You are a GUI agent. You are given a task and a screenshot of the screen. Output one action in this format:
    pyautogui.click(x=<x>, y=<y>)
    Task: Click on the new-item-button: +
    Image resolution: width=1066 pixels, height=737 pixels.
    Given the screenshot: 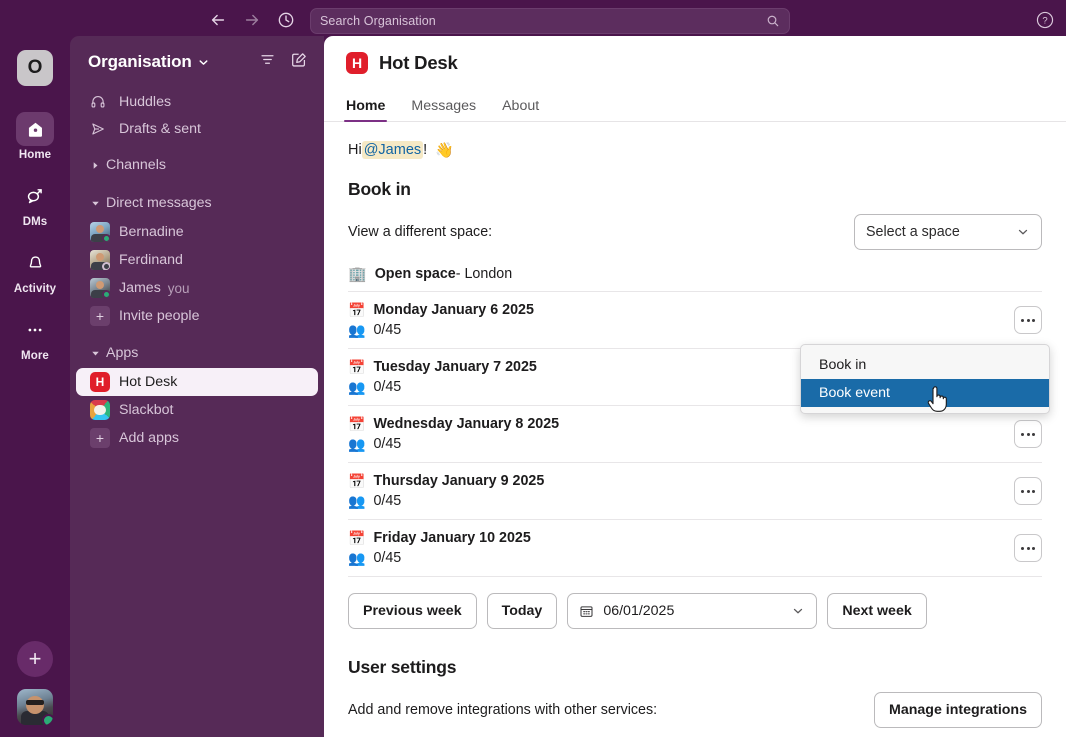 What is the action you would take?
    pyautogui.click(x=35, y=659)
    